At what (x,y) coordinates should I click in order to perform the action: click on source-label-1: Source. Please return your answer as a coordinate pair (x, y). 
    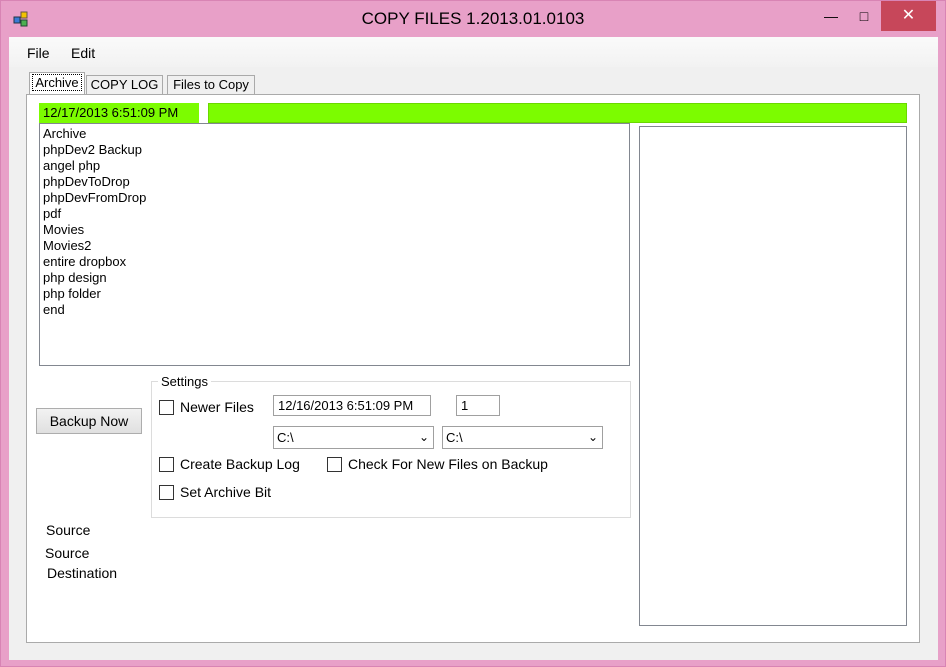
    Looking at the image, I should click on (68, 530).